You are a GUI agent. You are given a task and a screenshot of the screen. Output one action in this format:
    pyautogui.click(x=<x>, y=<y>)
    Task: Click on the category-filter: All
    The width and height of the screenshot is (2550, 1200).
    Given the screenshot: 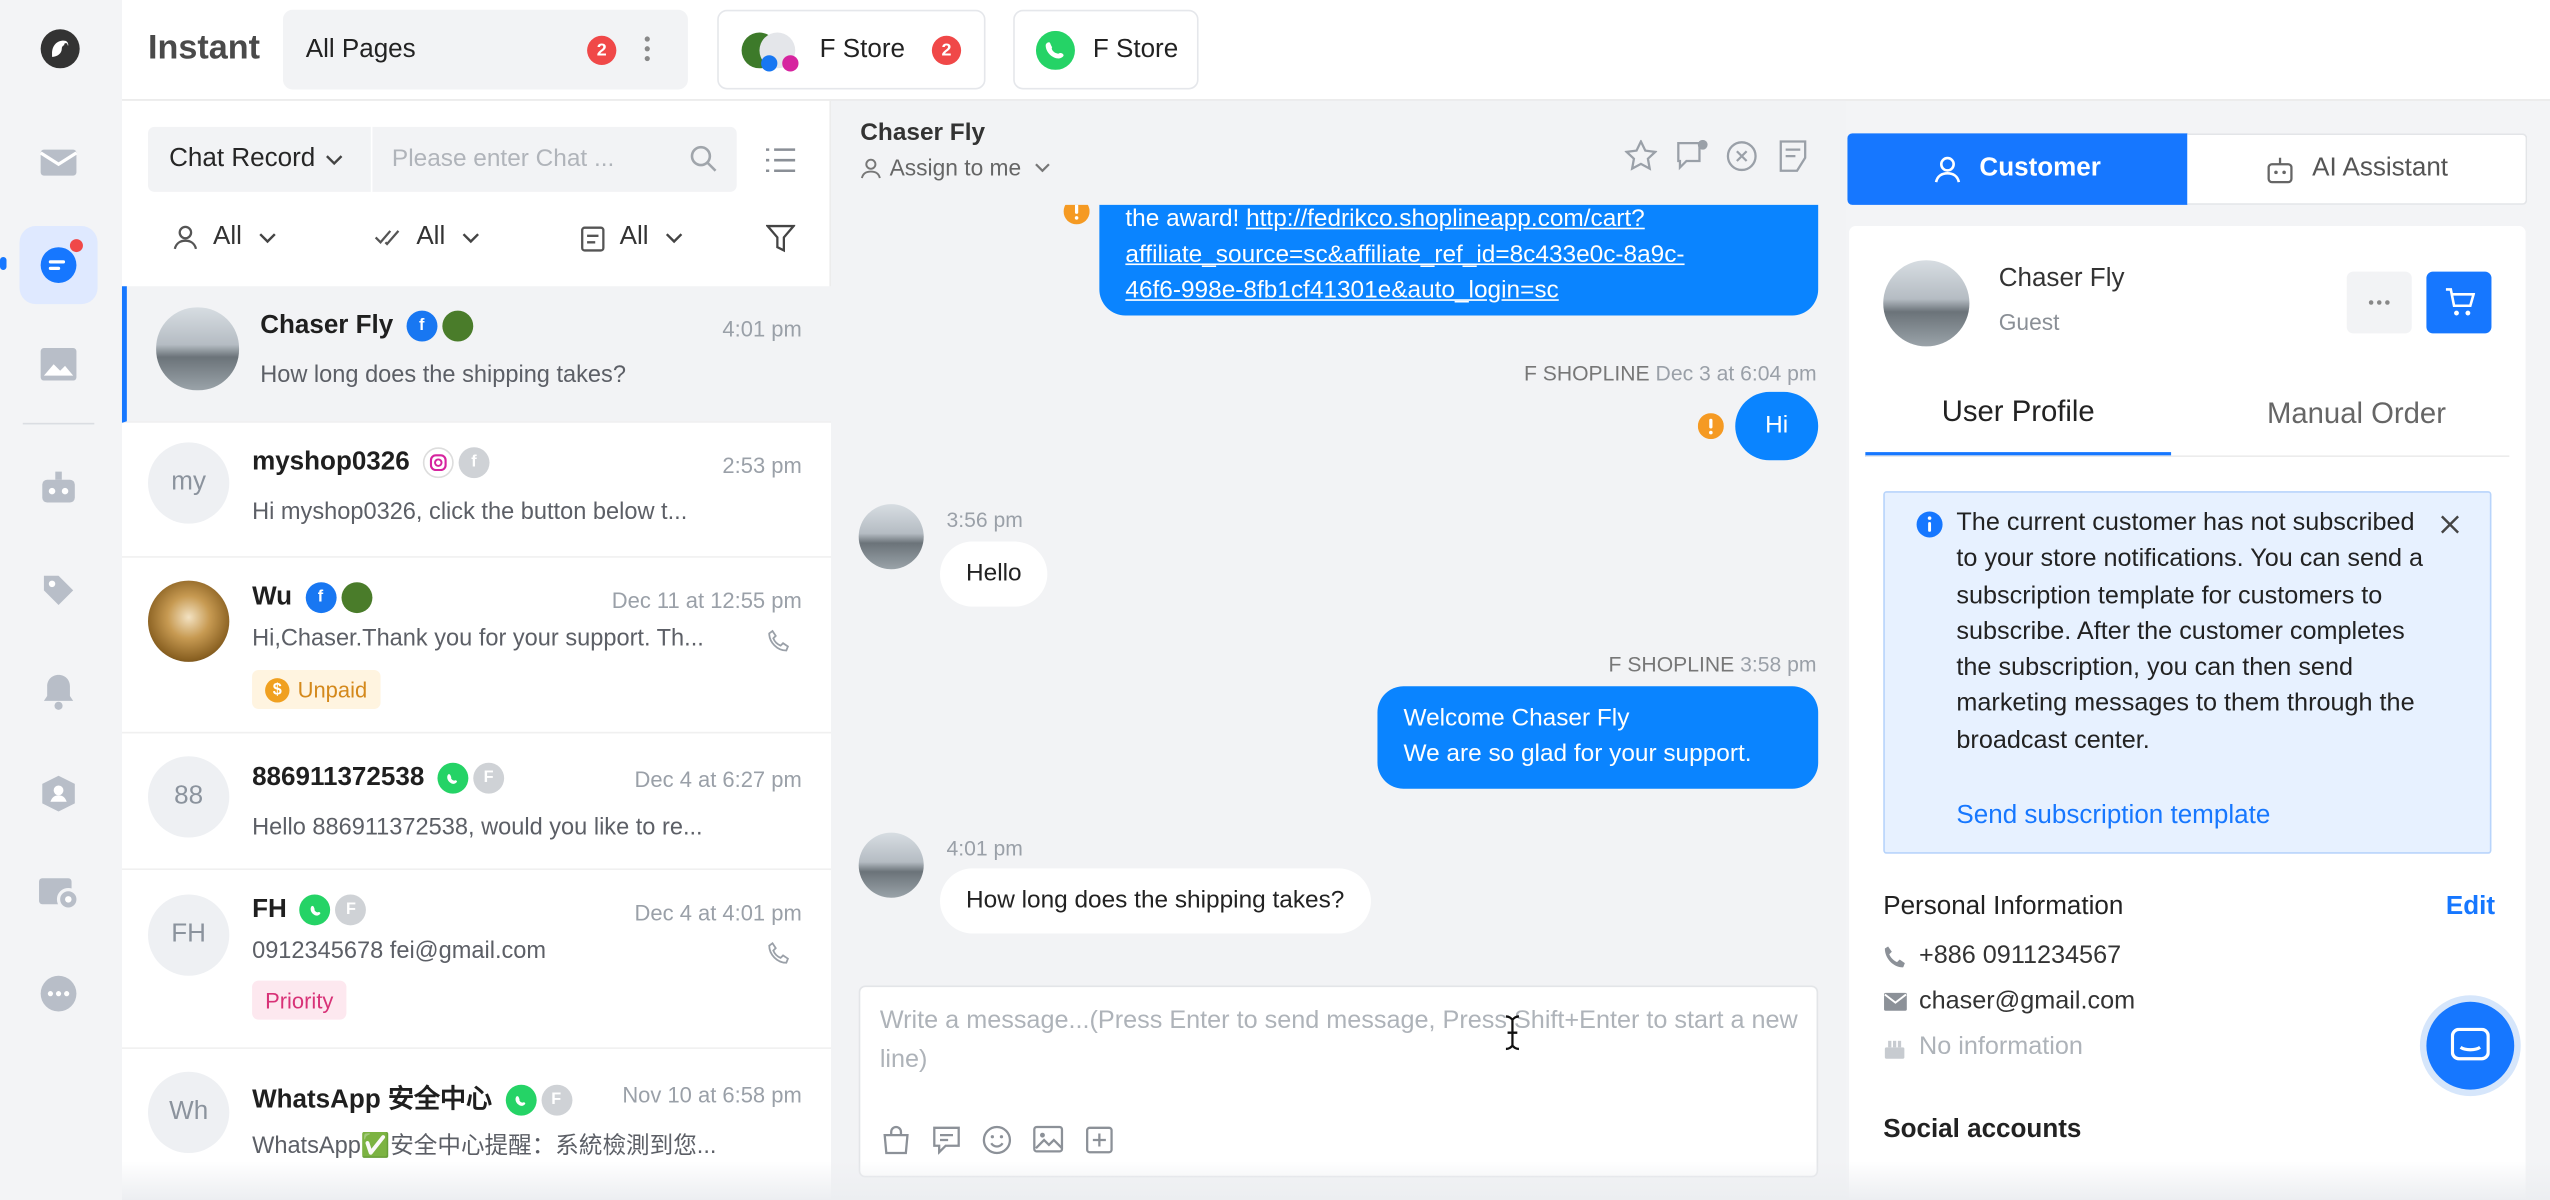 What is the action you would take?
    pyautogui.click(x=632, y=237)
    